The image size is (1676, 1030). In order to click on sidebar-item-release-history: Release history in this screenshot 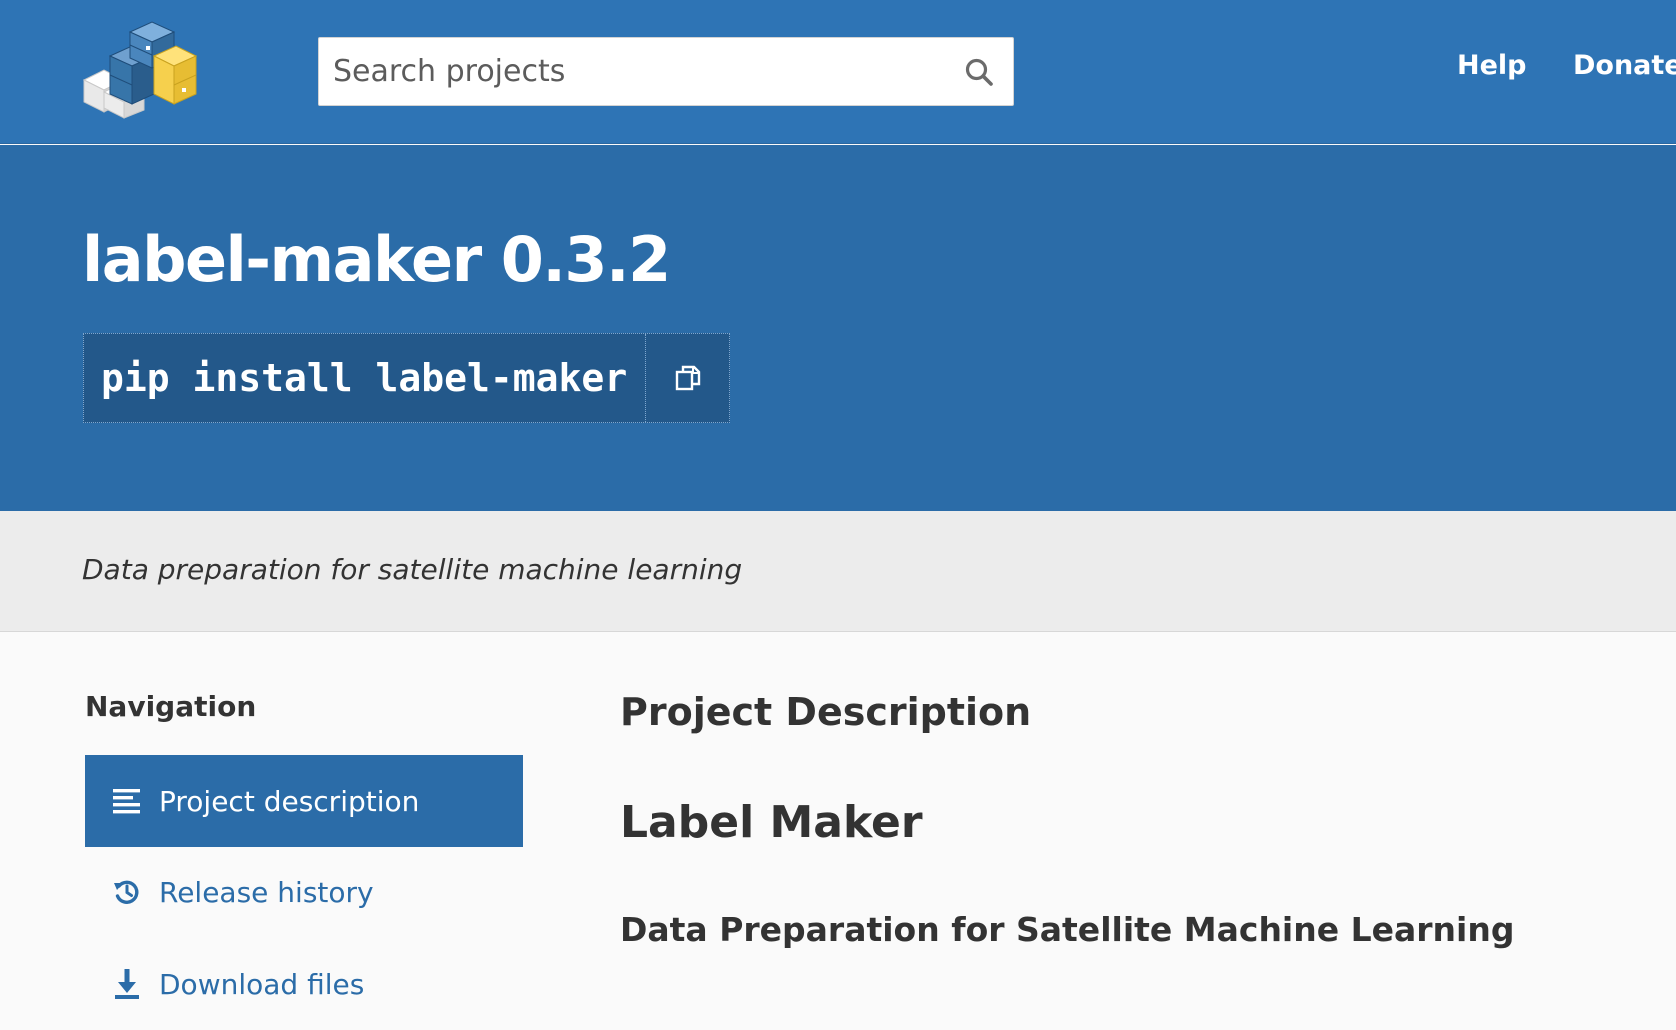, I will do `click(304, 892)`.